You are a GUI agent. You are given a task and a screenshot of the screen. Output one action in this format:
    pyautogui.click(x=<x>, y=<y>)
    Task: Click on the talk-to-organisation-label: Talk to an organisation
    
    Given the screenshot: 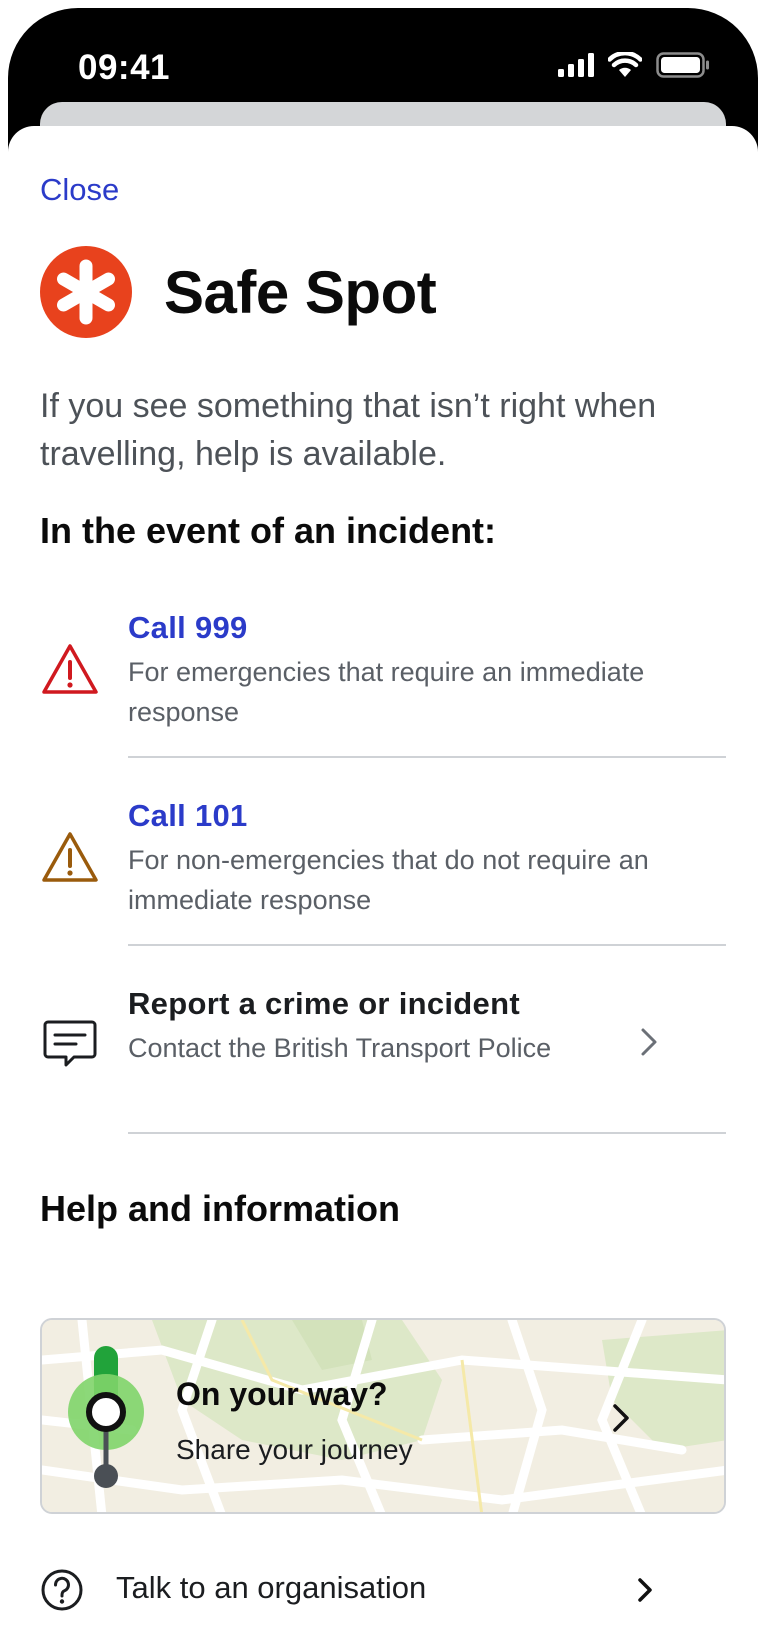 What is the action you would take?
    pyautogui.click(x=271, y=1587)
    